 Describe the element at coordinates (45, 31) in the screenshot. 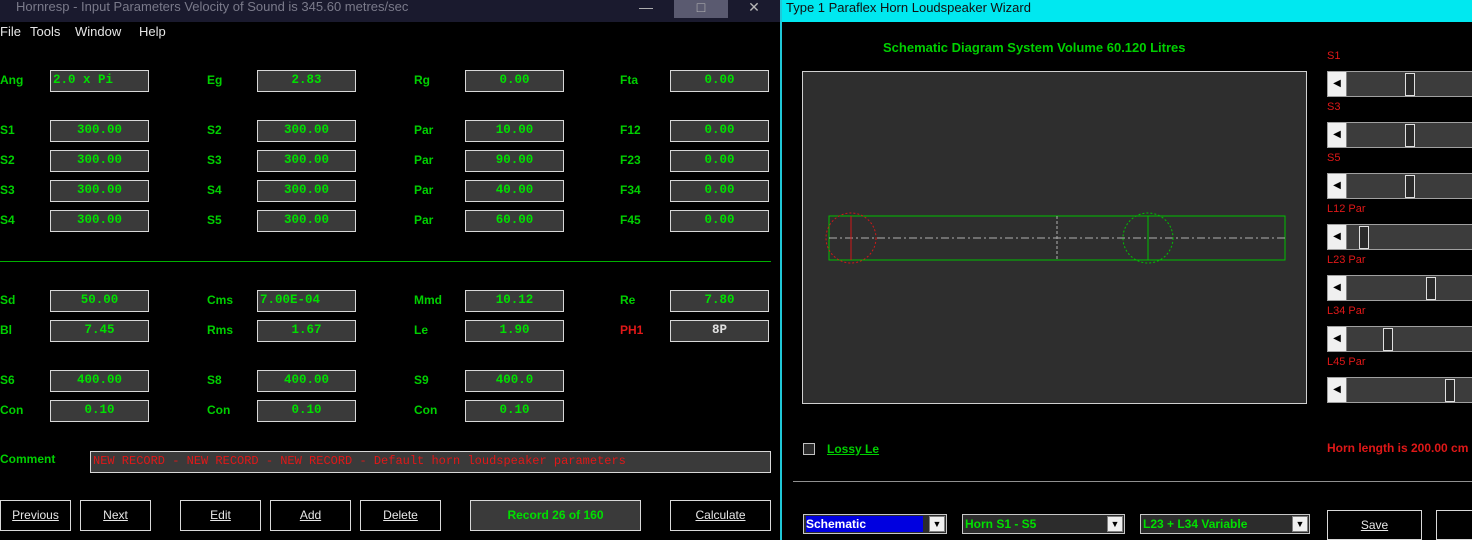

I see `menu-tools: Tools` at that location.